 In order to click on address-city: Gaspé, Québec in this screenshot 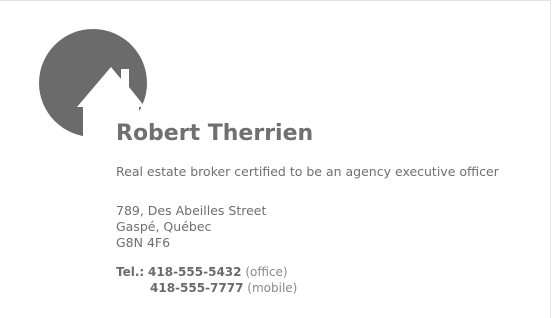, I will do `click(164, 226)`.